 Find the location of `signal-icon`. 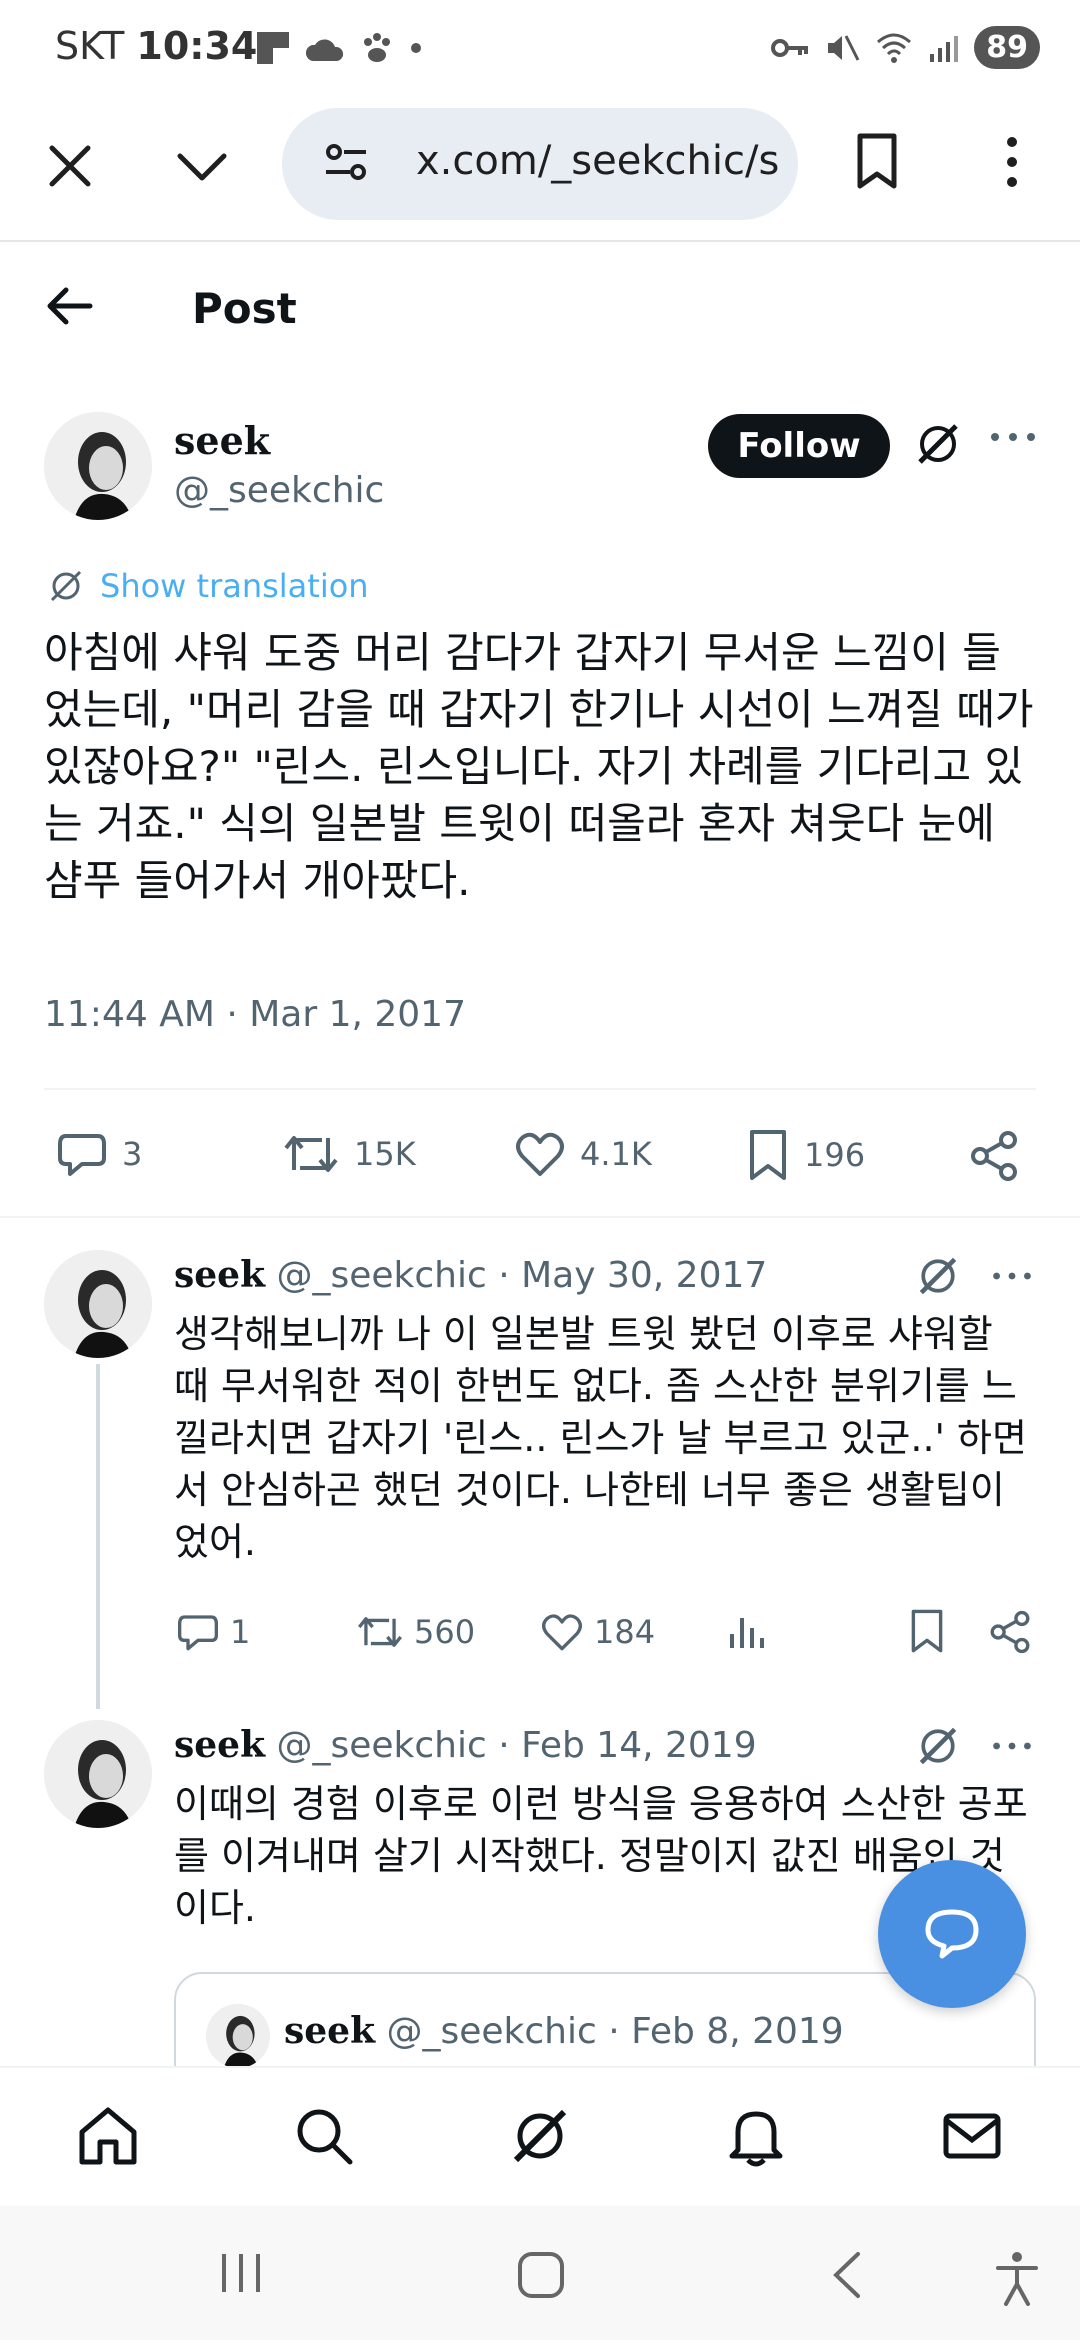

signal-icon is located at coordinates (944, 48).